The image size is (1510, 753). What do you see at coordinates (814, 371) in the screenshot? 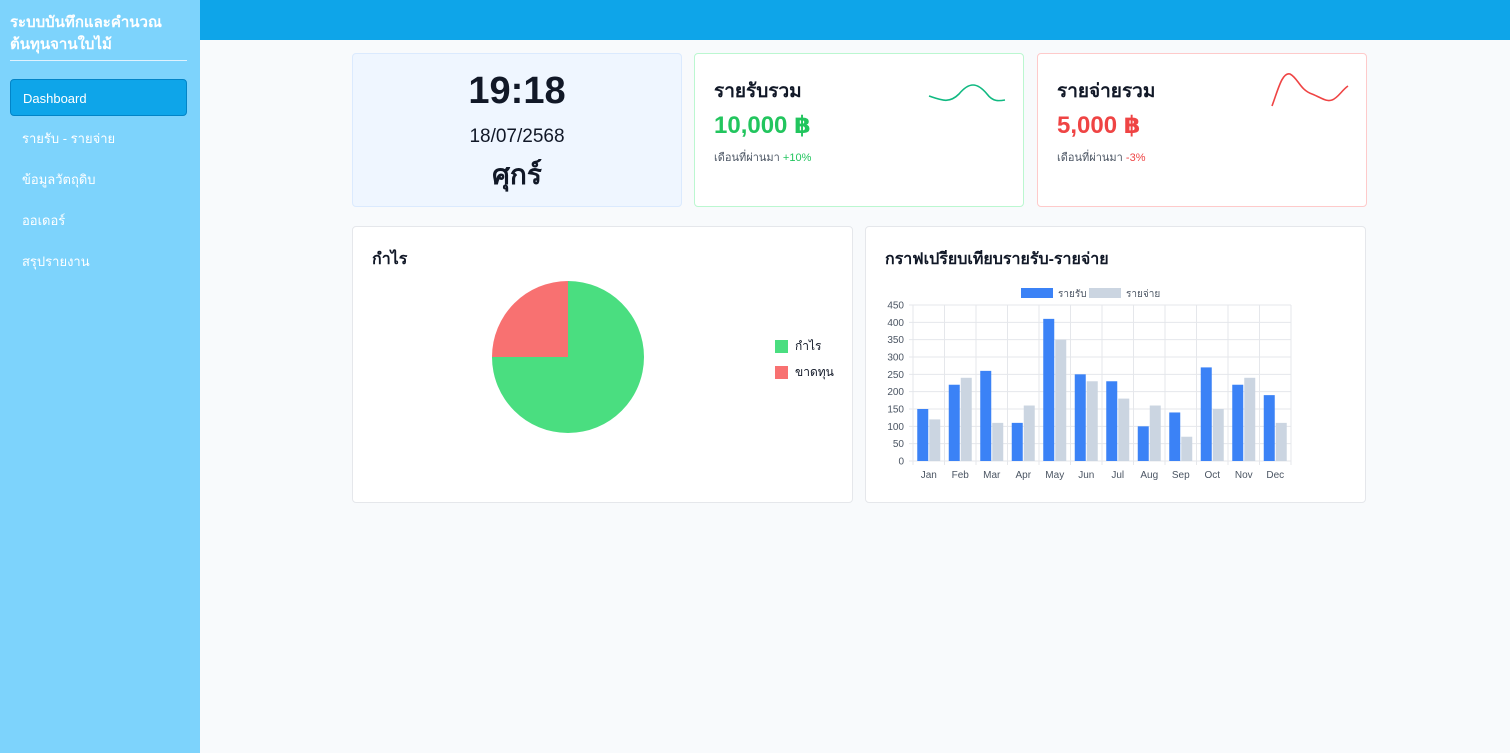
I see `pie-legend-label-loss: ขาดทุน` at bounding box center [814, 371].